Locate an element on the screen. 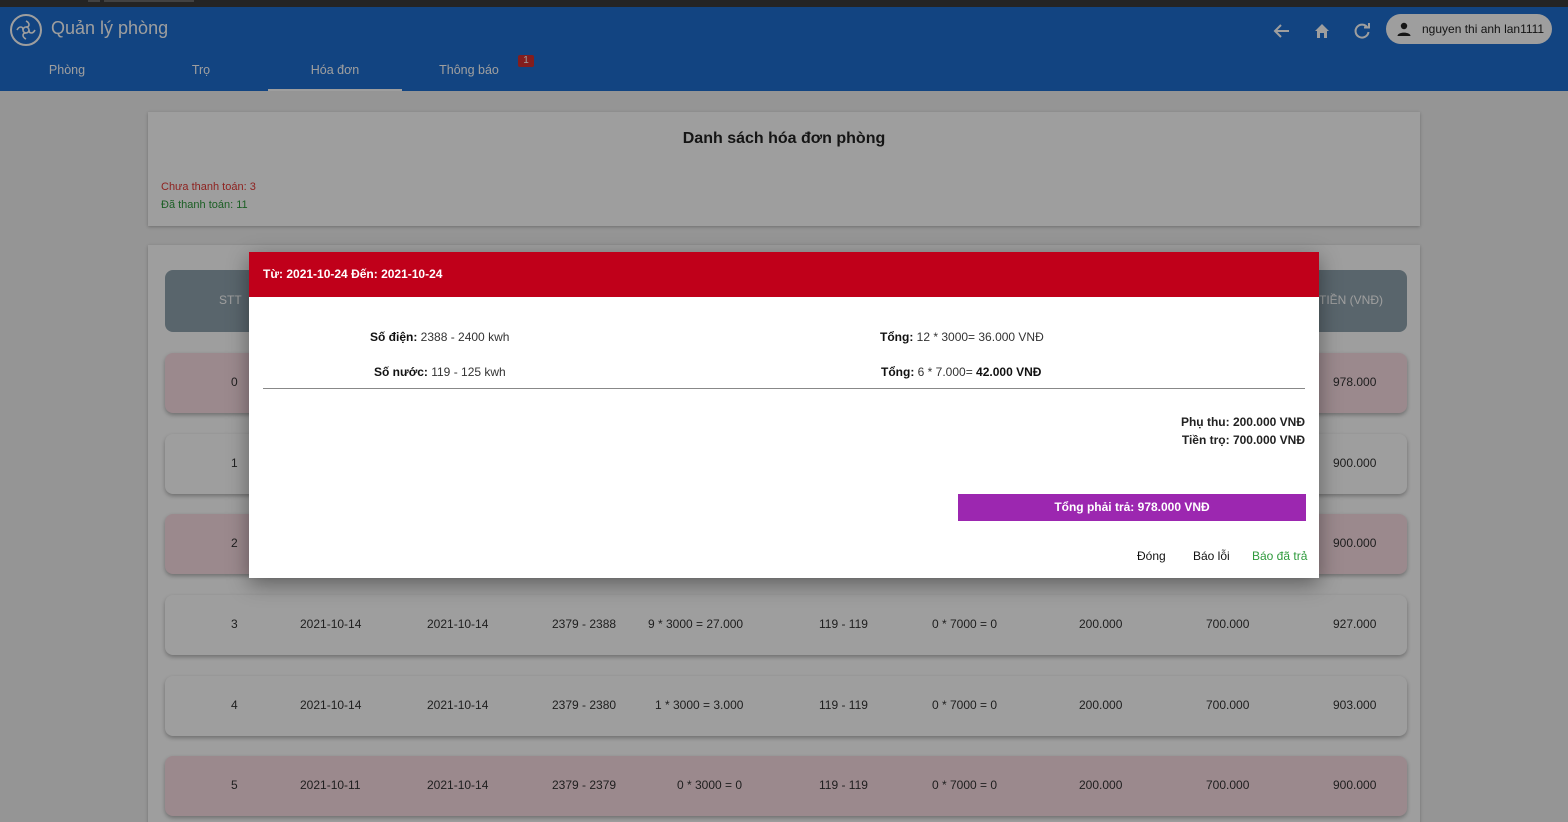 This screenshot has width=1568, height=822. report-error-button: Báo lỗi is located at coordinates (1211, 556).